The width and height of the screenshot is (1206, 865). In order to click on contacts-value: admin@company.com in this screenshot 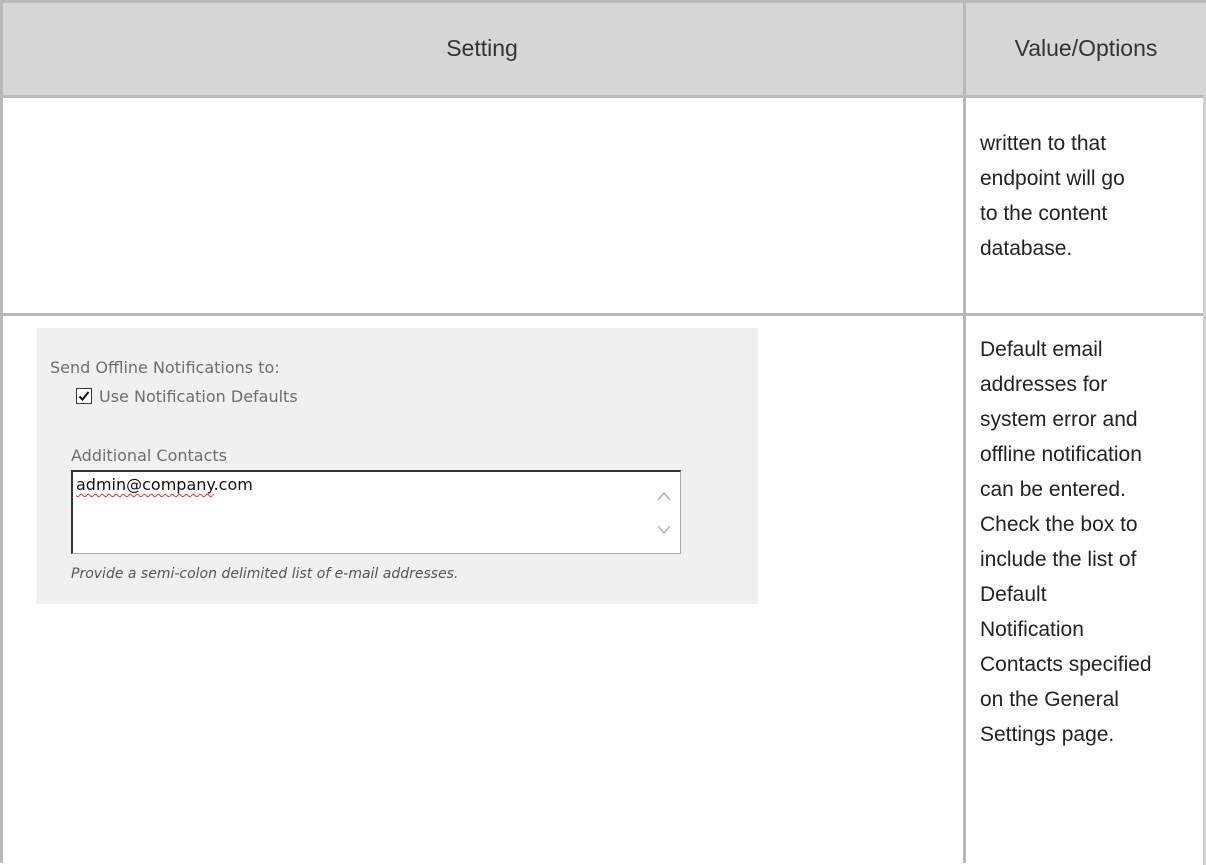, I will do `click(164, 484)`.